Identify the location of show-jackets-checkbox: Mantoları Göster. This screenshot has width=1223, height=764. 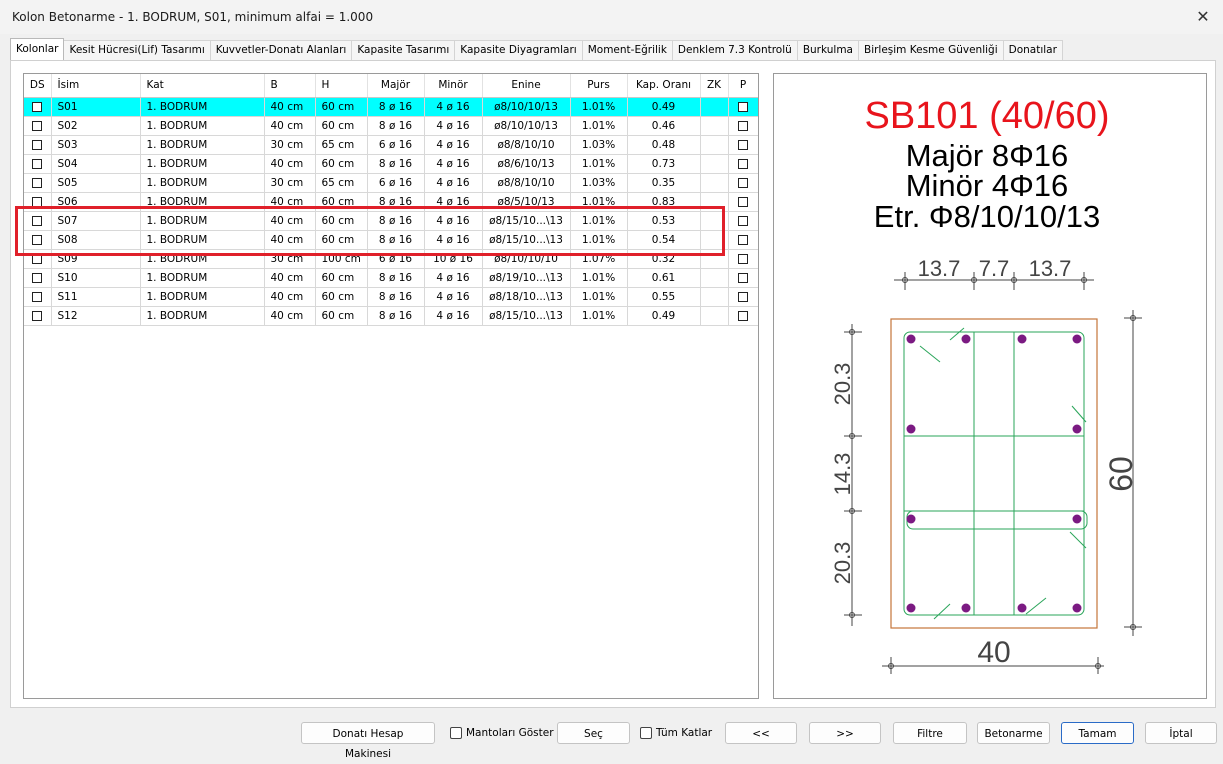
(502, 733).